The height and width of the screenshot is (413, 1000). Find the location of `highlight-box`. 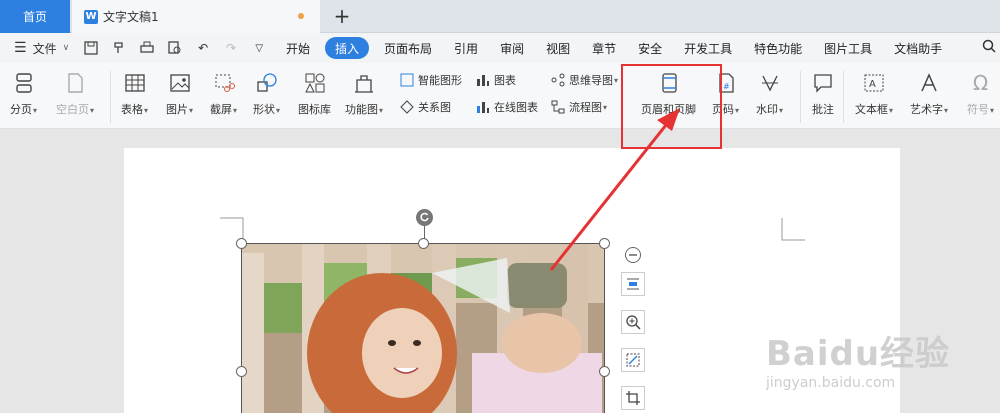

highlight-box is located at coordinates (671, 106).